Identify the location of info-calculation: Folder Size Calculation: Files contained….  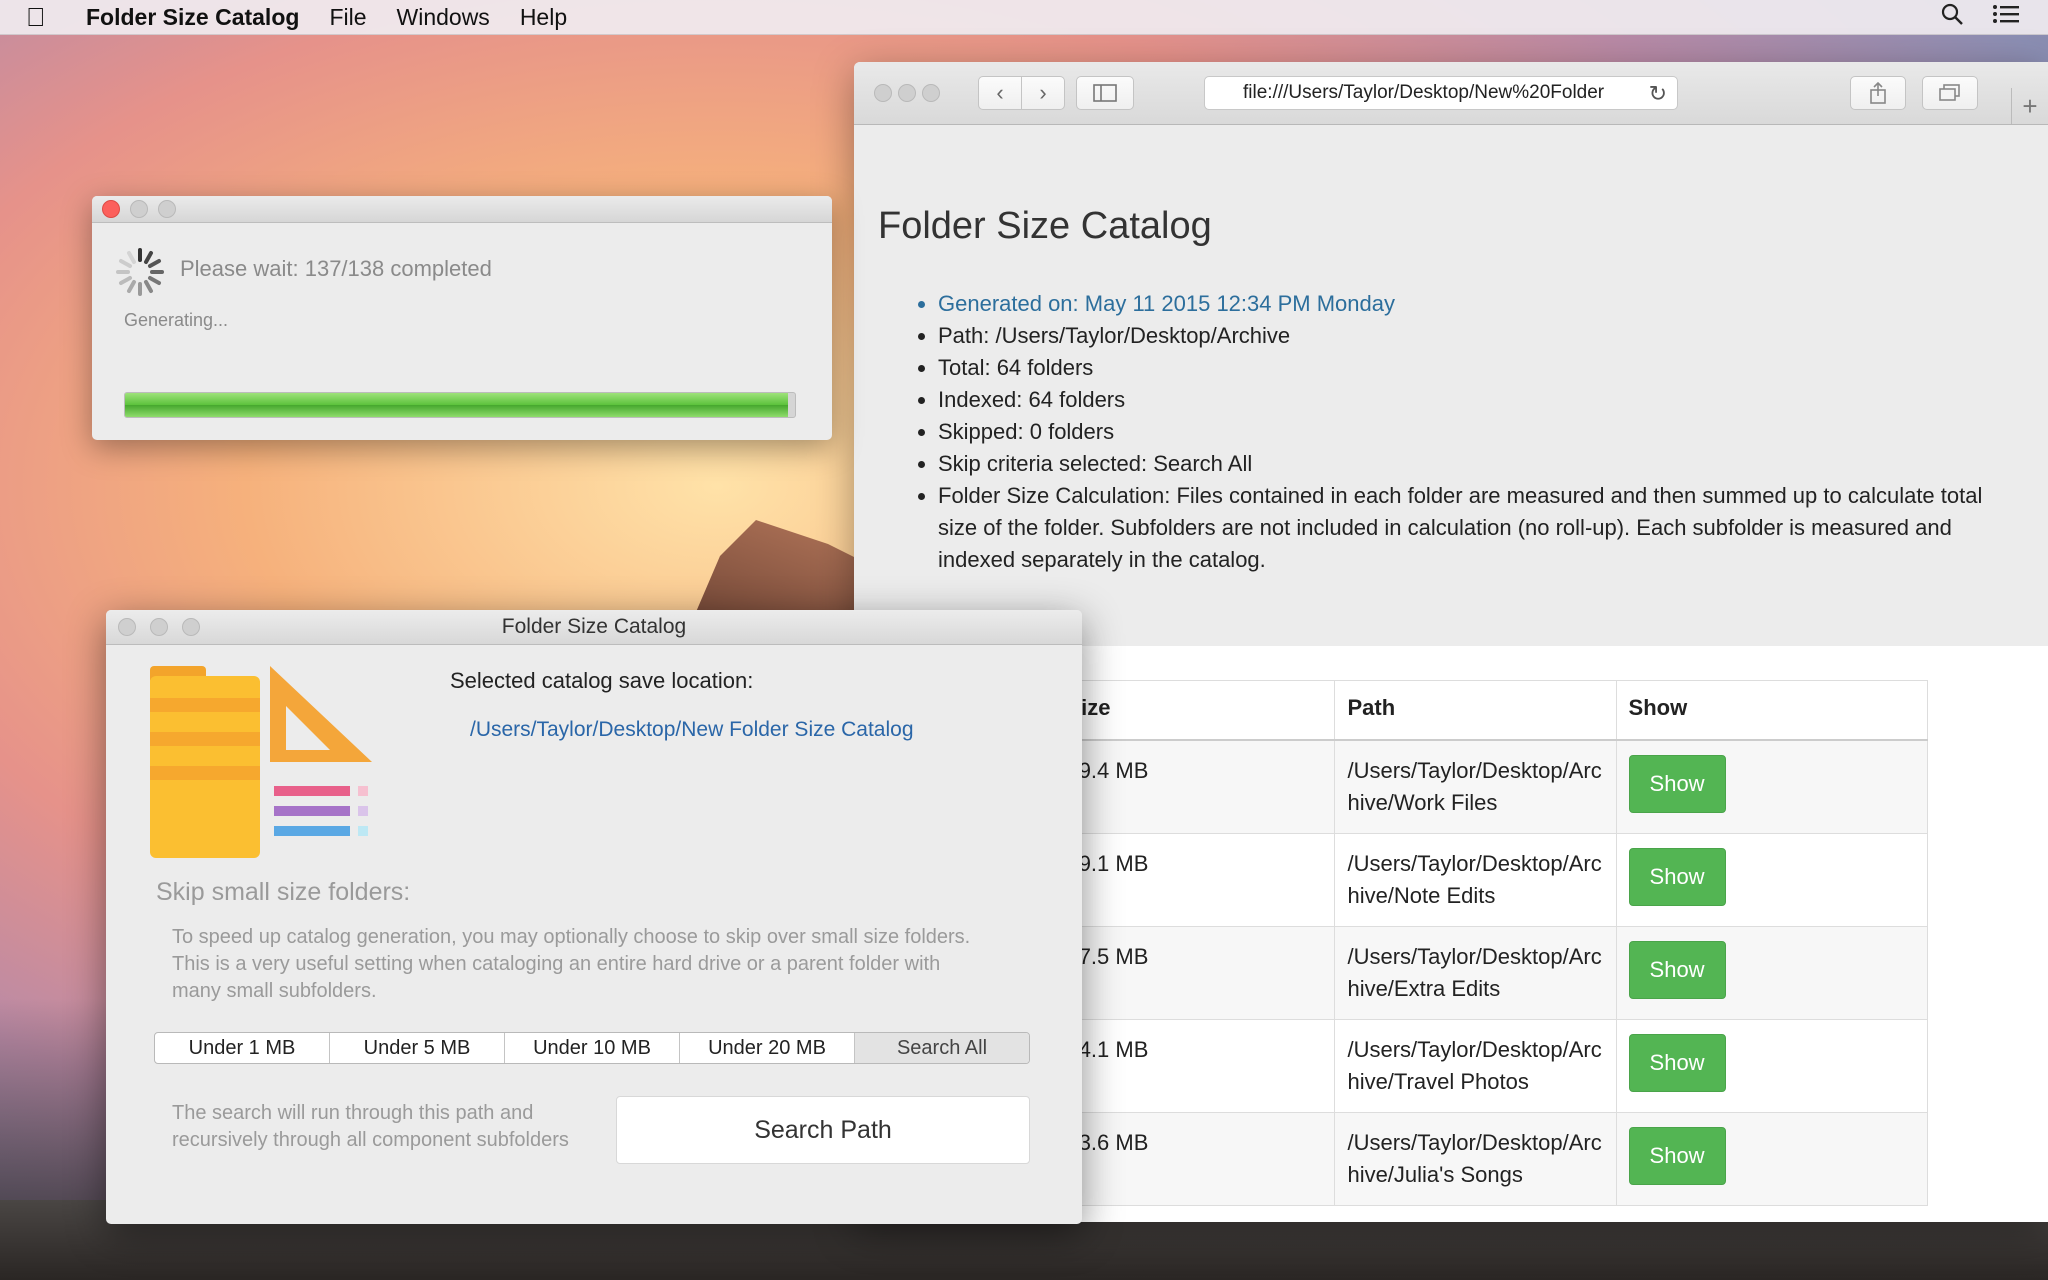
(1478, 528).